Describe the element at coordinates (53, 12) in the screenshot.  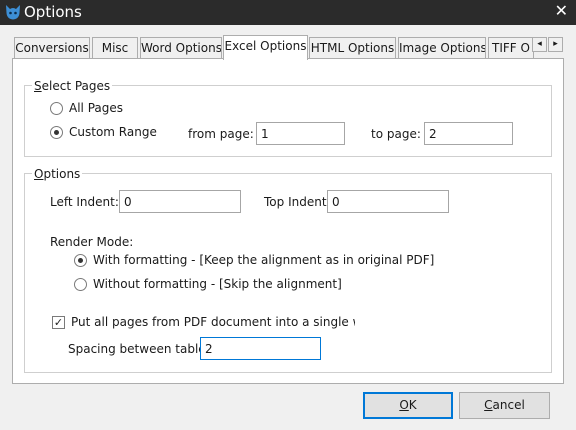
I see `window-title: Options` at that location.